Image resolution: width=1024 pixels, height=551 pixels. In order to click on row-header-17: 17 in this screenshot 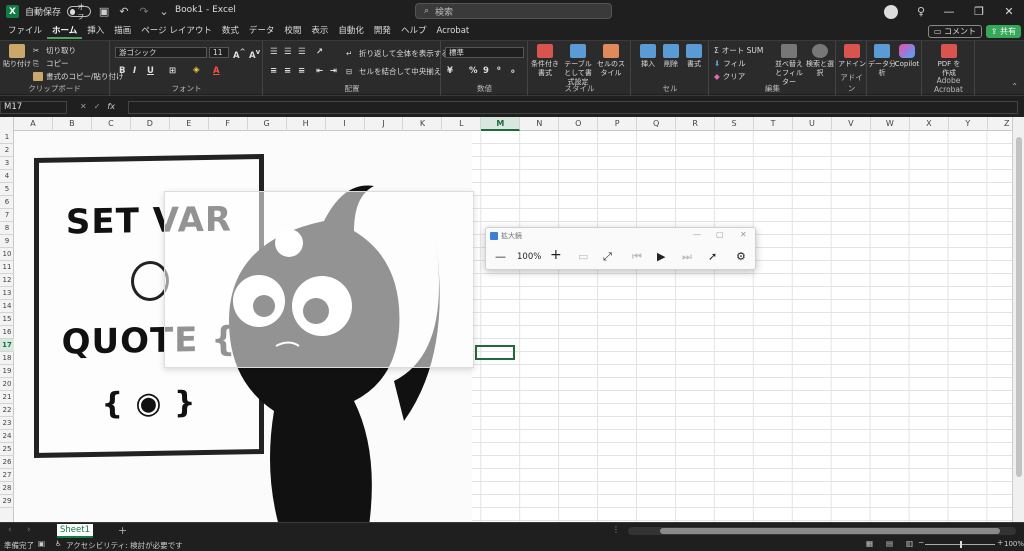, I will do `click(7, 345)`.